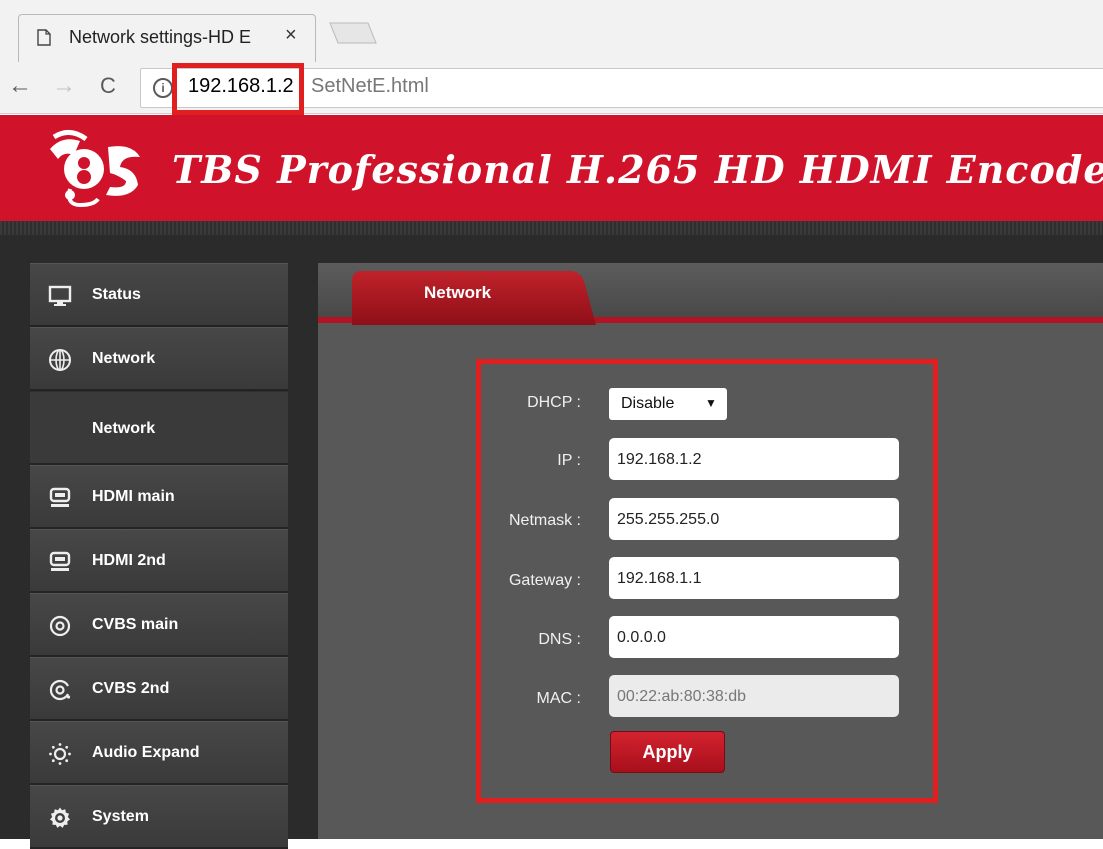  I want to click on sidebar-item-status: Status, so click(159, 295).